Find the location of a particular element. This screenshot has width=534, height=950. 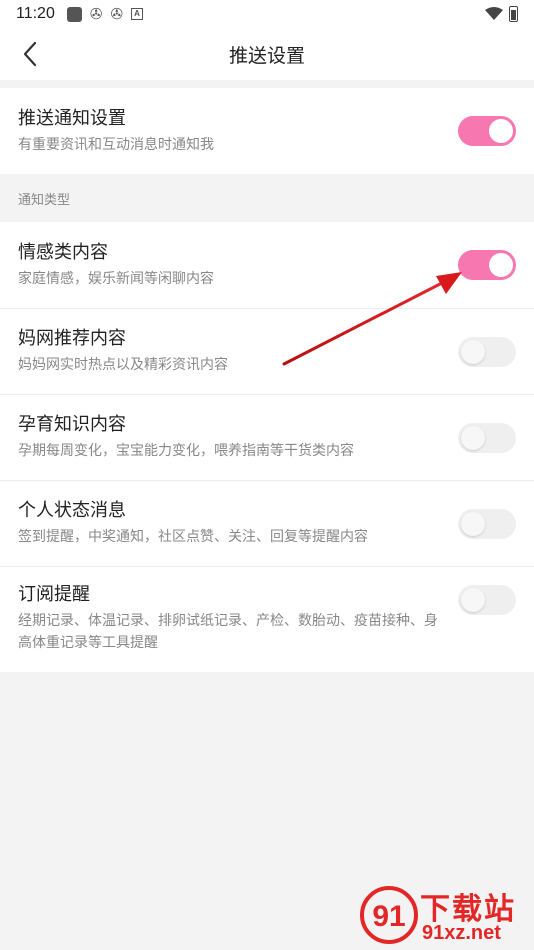

row-subtitle: 孕期每周变化，宝宝能力变化，喂养指南等干货类内容 is located at coordinates (186, 451).